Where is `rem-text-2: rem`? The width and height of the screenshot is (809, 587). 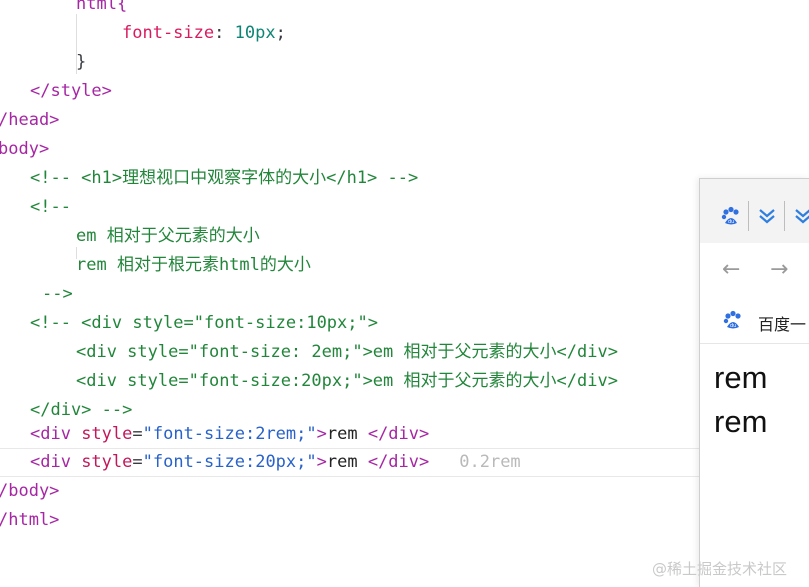 rem-text-2: rem is located at coordinates (741, 421).